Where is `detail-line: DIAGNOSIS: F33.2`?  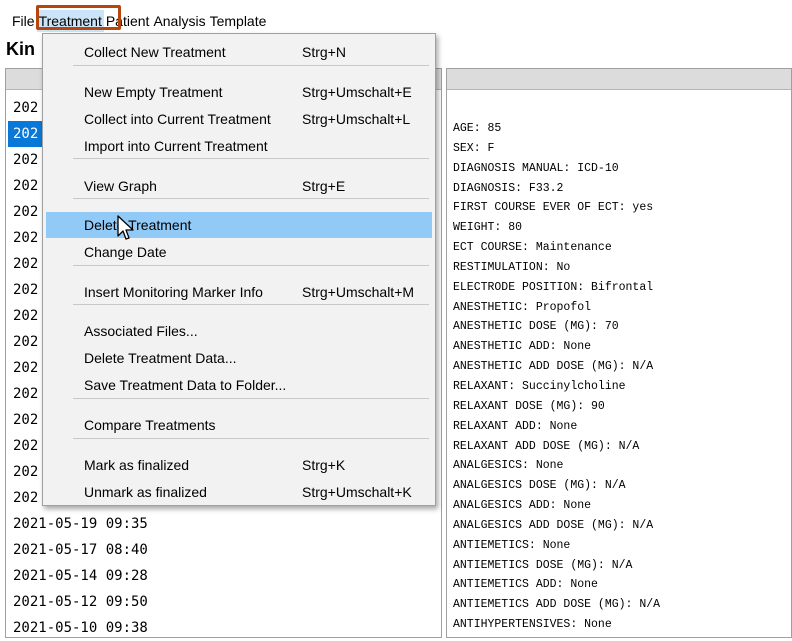 detail-line: DIAGNOSIS: F33.2 is located at coordinates (508, 188).